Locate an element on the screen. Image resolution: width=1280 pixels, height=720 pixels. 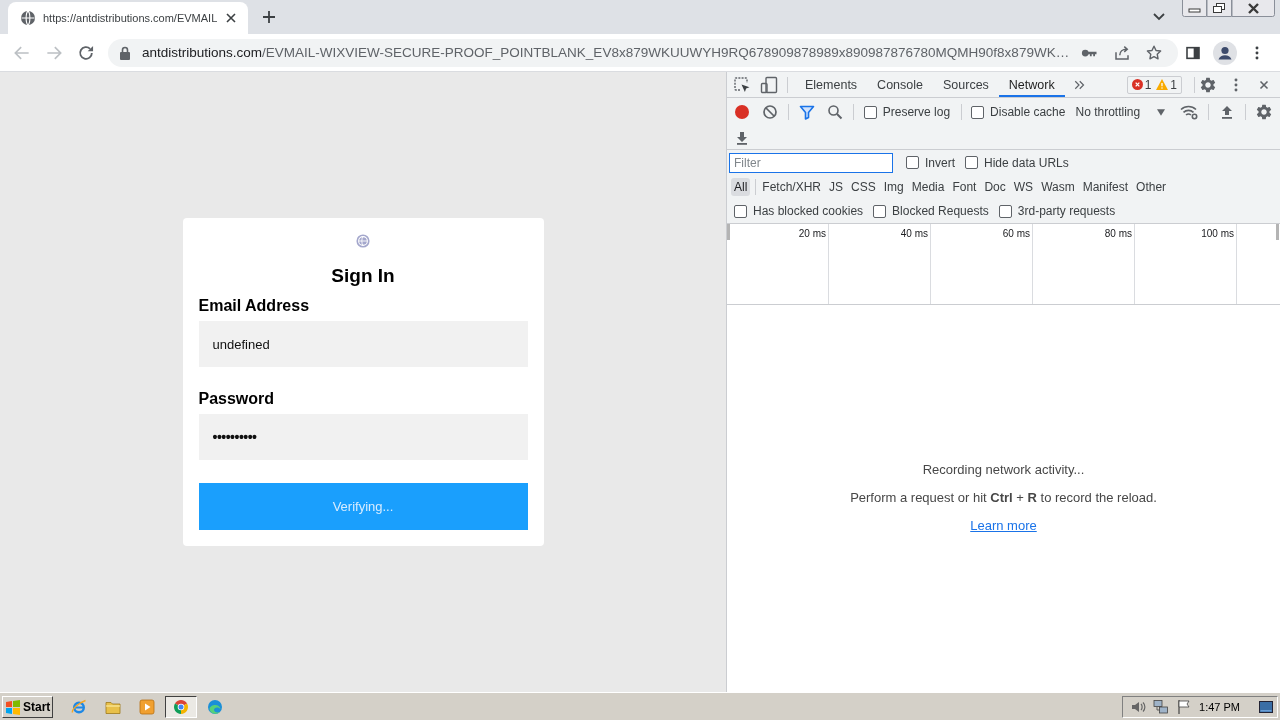
sign-in-title: Sign In is located at coordinates (363, 275).